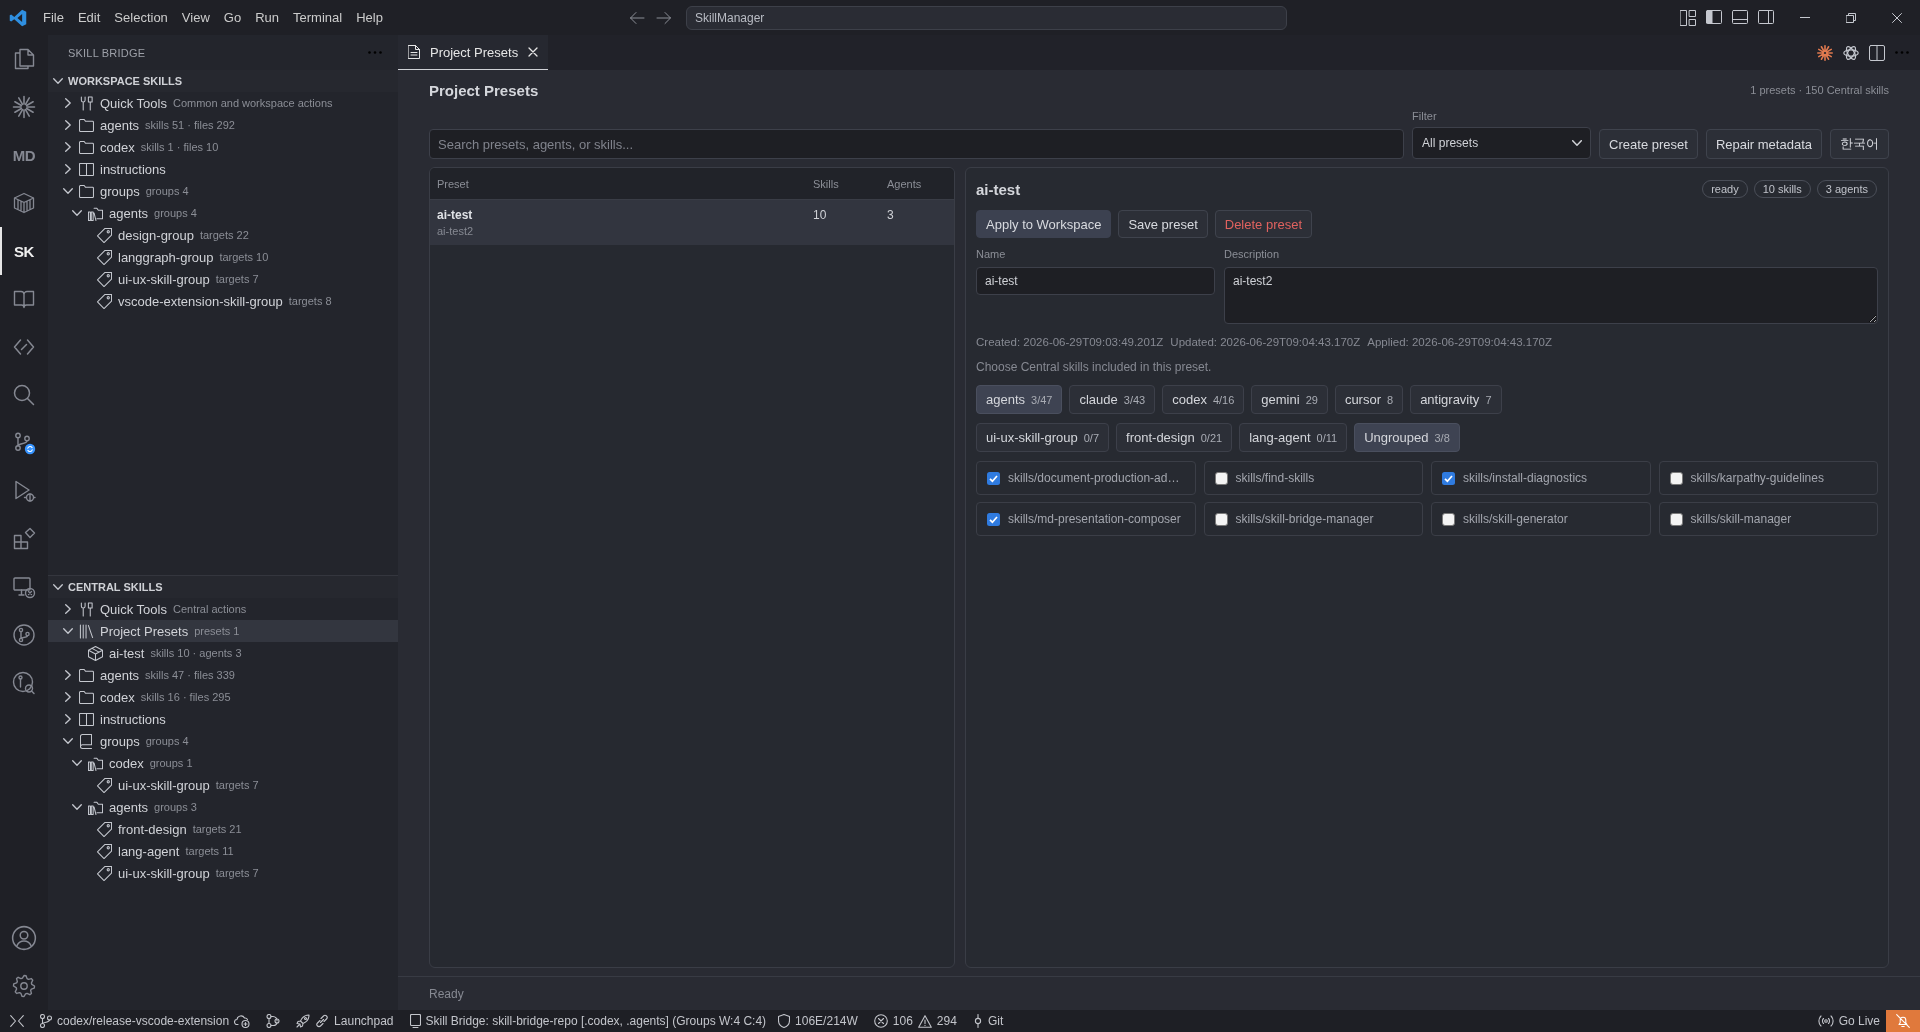 This screenshot has height=1032, width=1920. What do you see at coordinates (1313, 478) in the screenshot?
I see `skill-option: skills/find-skills` at bounding box center [1313, 478].